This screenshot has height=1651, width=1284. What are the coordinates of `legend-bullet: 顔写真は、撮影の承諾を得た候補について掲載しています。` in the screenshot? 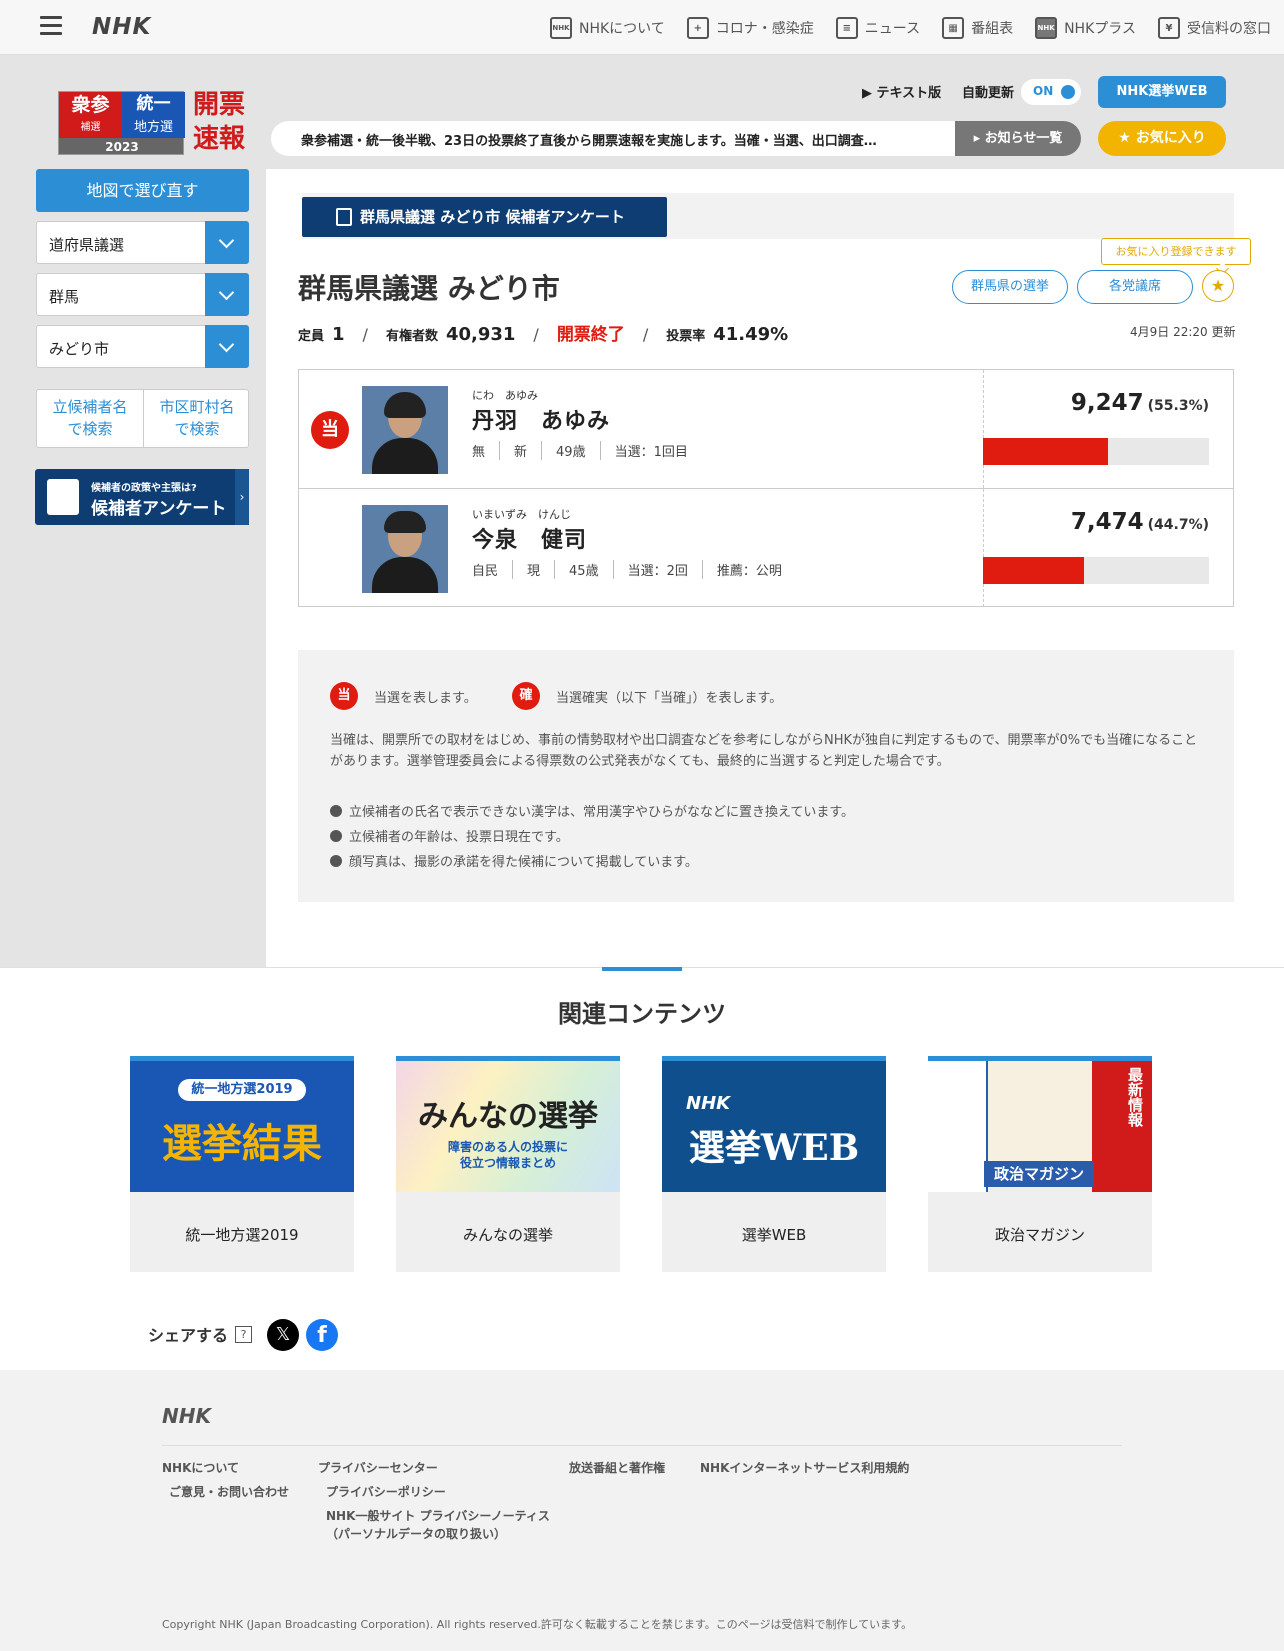 It's located at (514, 860).